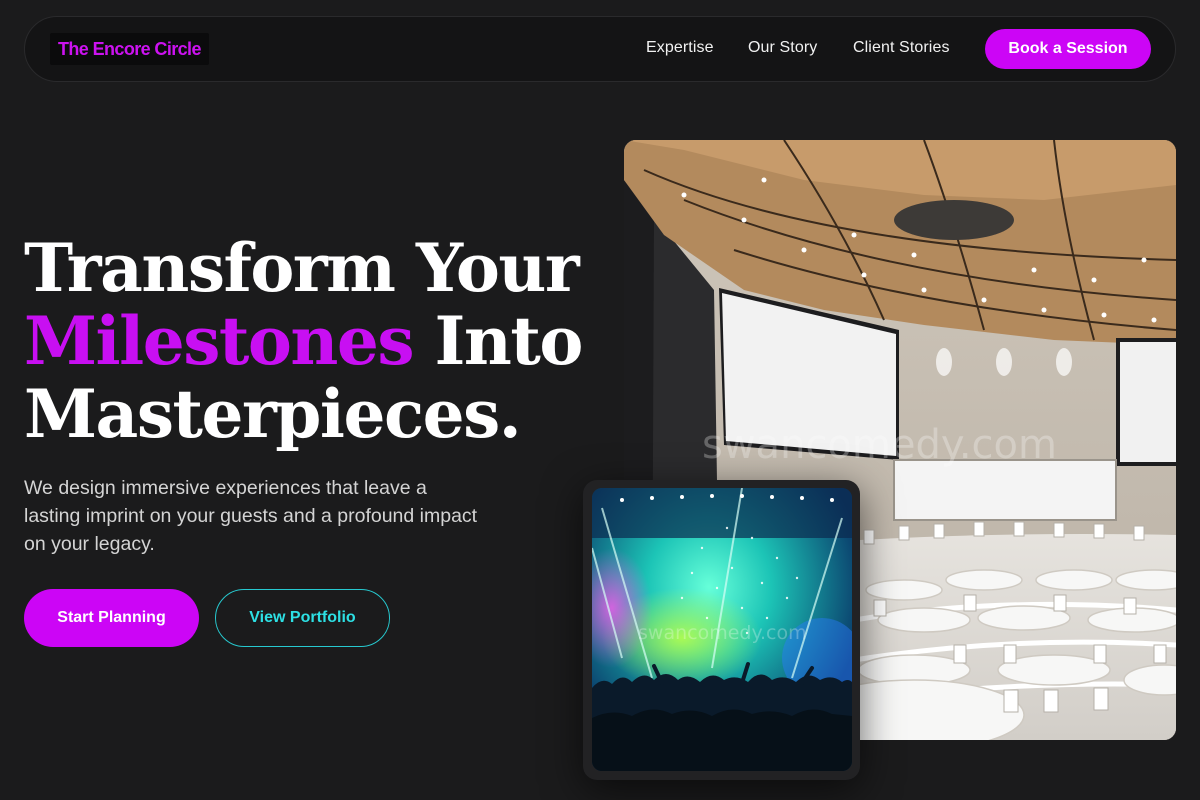 The width and height of the screenshot is (1200, 800). I want to click on concert-illustration, so click(722, 629).